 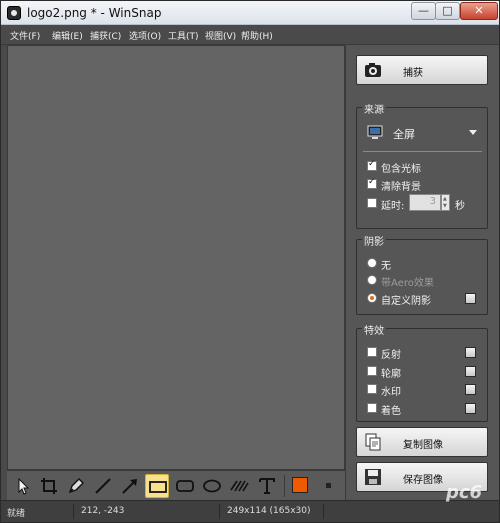 What do you see at coordinates (393, 206) in the screenshot?
I see `delay-label: 延时:` at bounding box center [393, 206].